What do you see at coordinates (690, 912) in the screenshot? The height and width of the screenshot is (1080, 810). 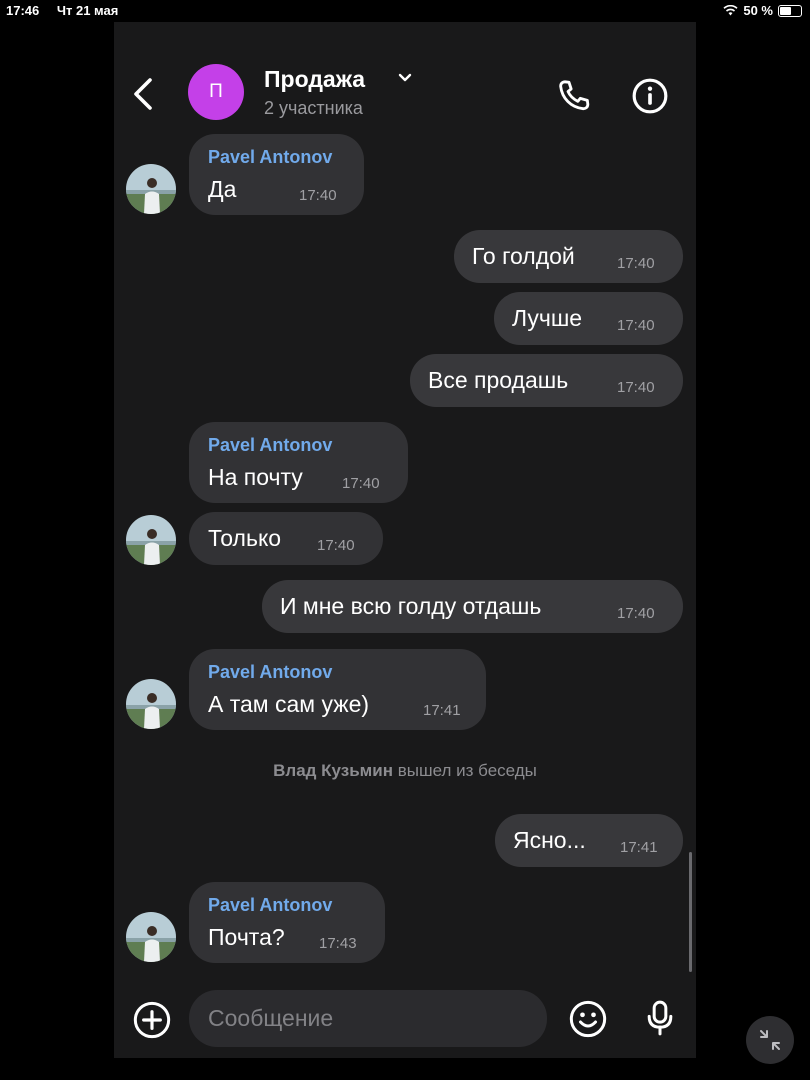 I see `scrollbar` at bounding box center [690, 912].